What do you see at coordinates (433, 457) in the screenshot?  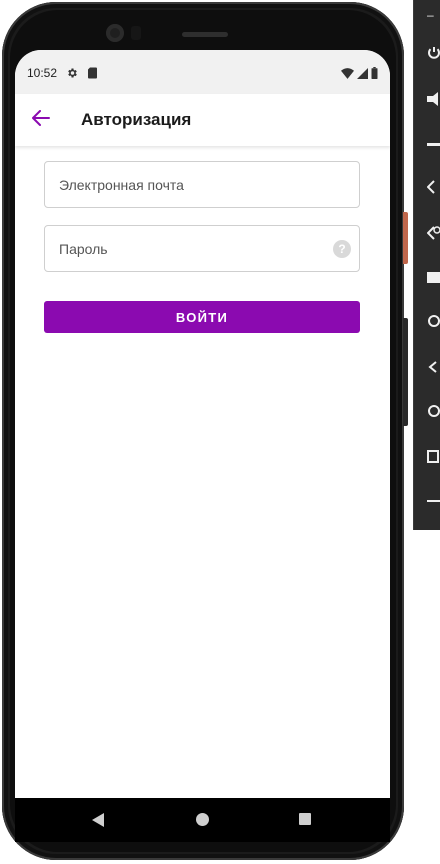 I see `overview-icon` at bounding box center [433, 457].